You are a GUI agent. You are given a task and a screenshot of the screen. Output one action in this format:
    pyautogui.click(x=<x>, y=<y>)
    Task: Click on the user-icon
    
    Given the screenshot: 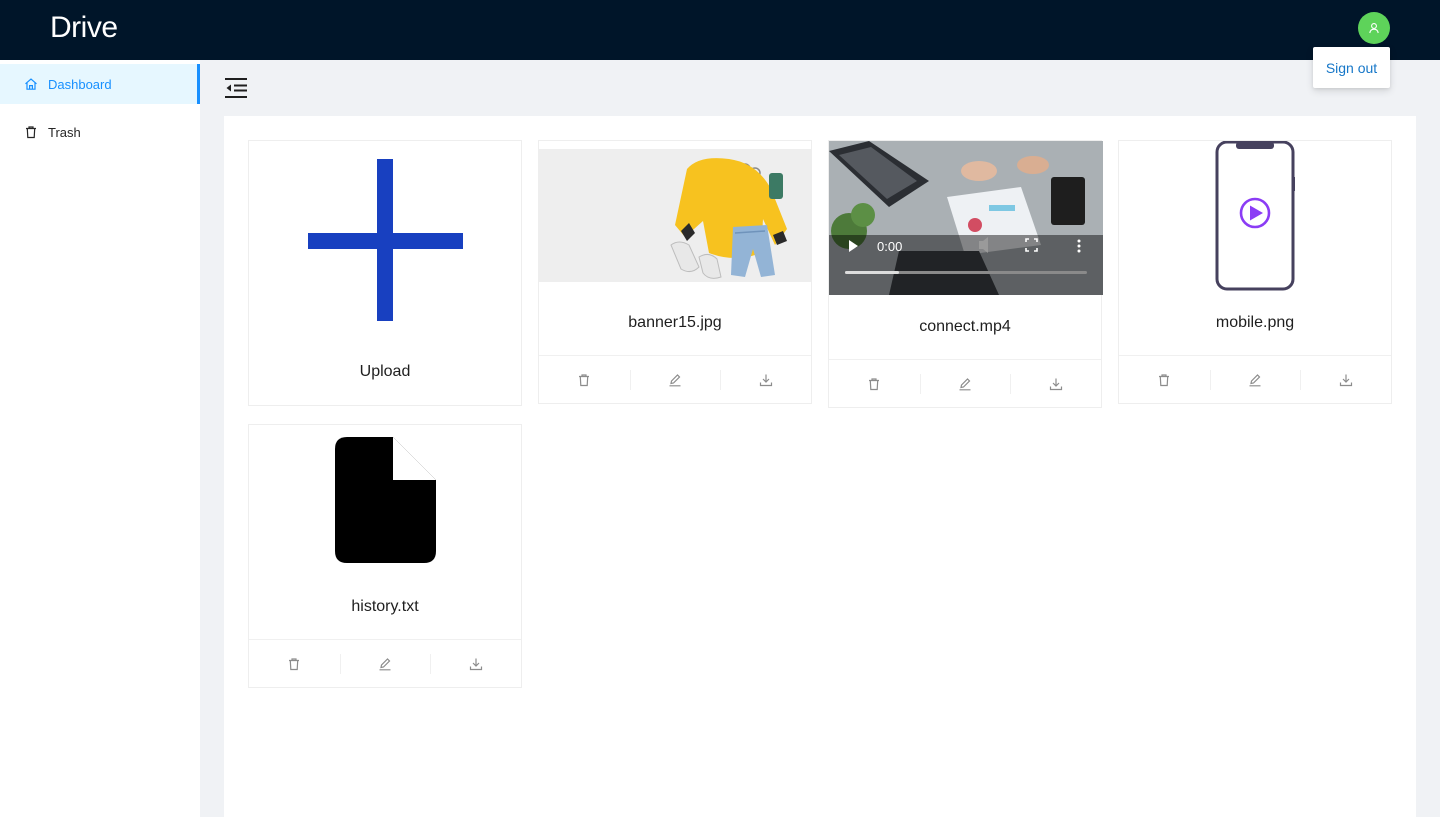 What is the action you would take?
    pyautogui.click(x=1374, y=28)
    